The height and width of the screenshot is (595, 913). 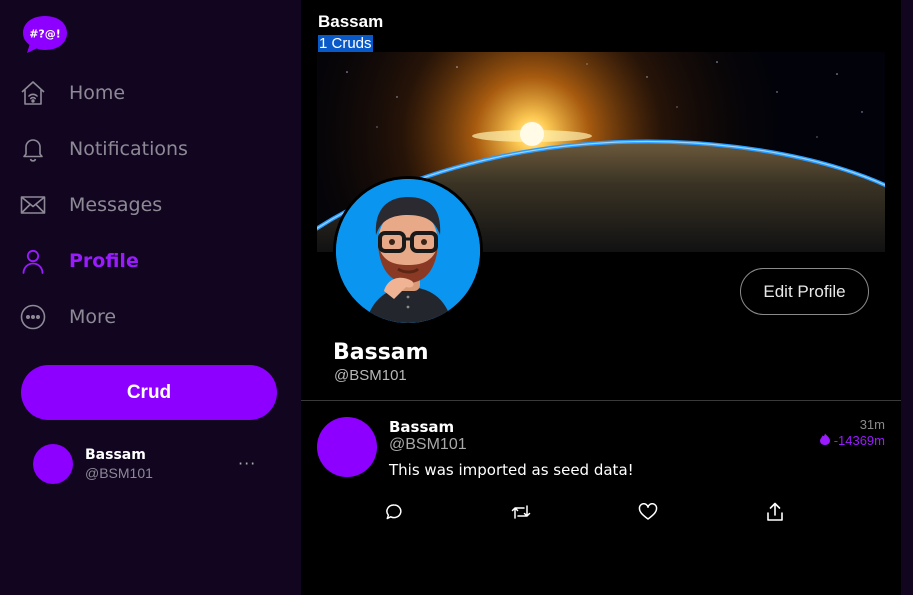 I want to click on flame-icon, so click(x=825, y=440).